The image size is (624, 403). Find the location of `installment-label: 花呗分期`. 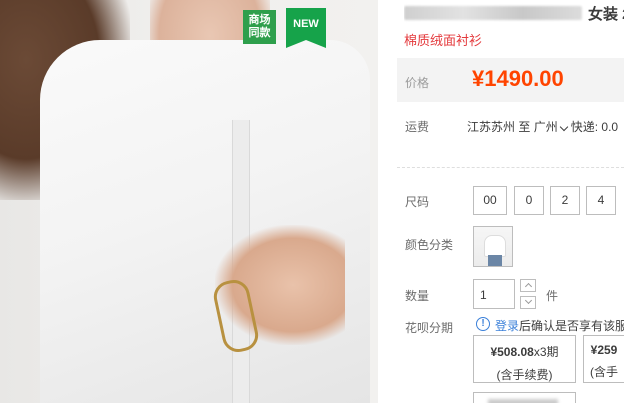

installment-label: 花呗分期 is located at coordinates (429, 328).